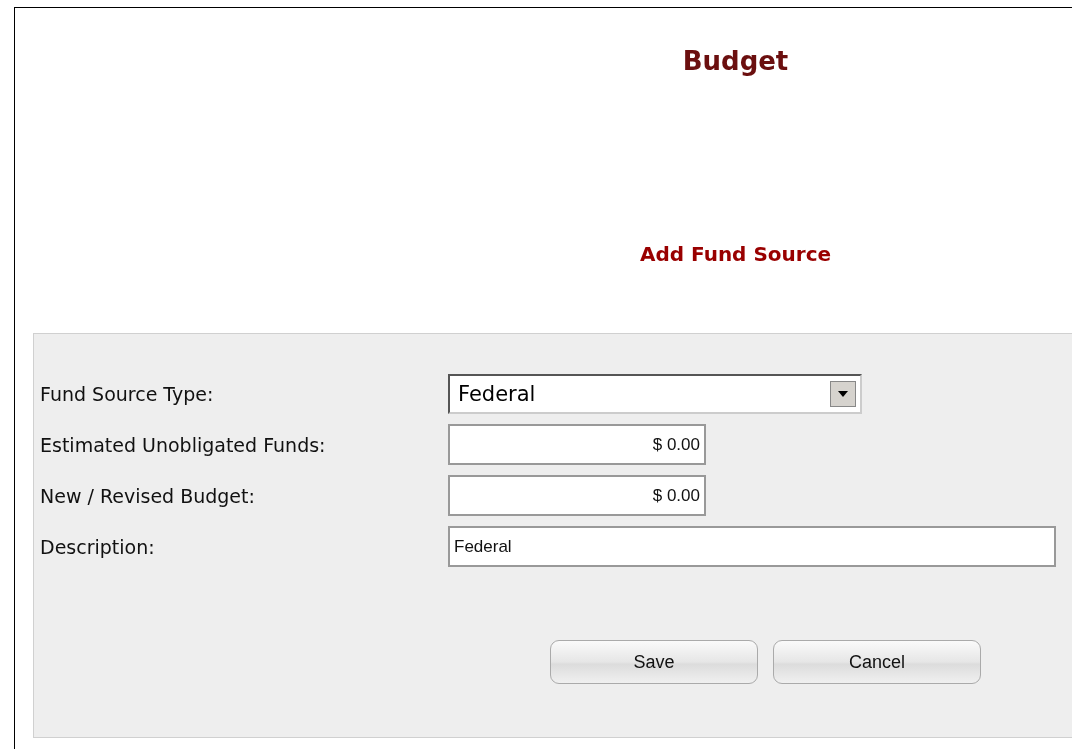 This screenshot has height=749, width=1072. Describe the element at coordinates (147, 495) in the screenshot. I see `field-label: New / Revised Budget:` at that location.